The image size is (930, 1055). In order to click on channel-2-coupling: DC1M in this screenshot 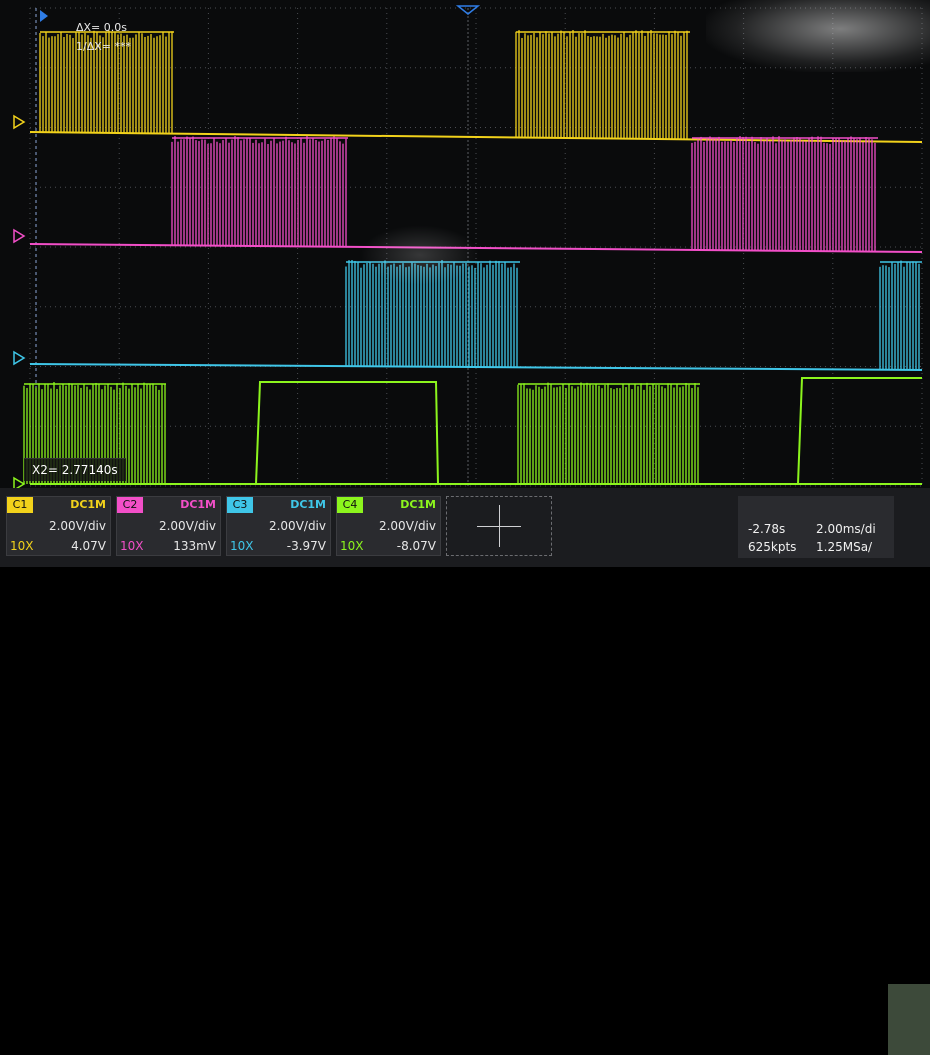, I will do `click(198, 504)`.